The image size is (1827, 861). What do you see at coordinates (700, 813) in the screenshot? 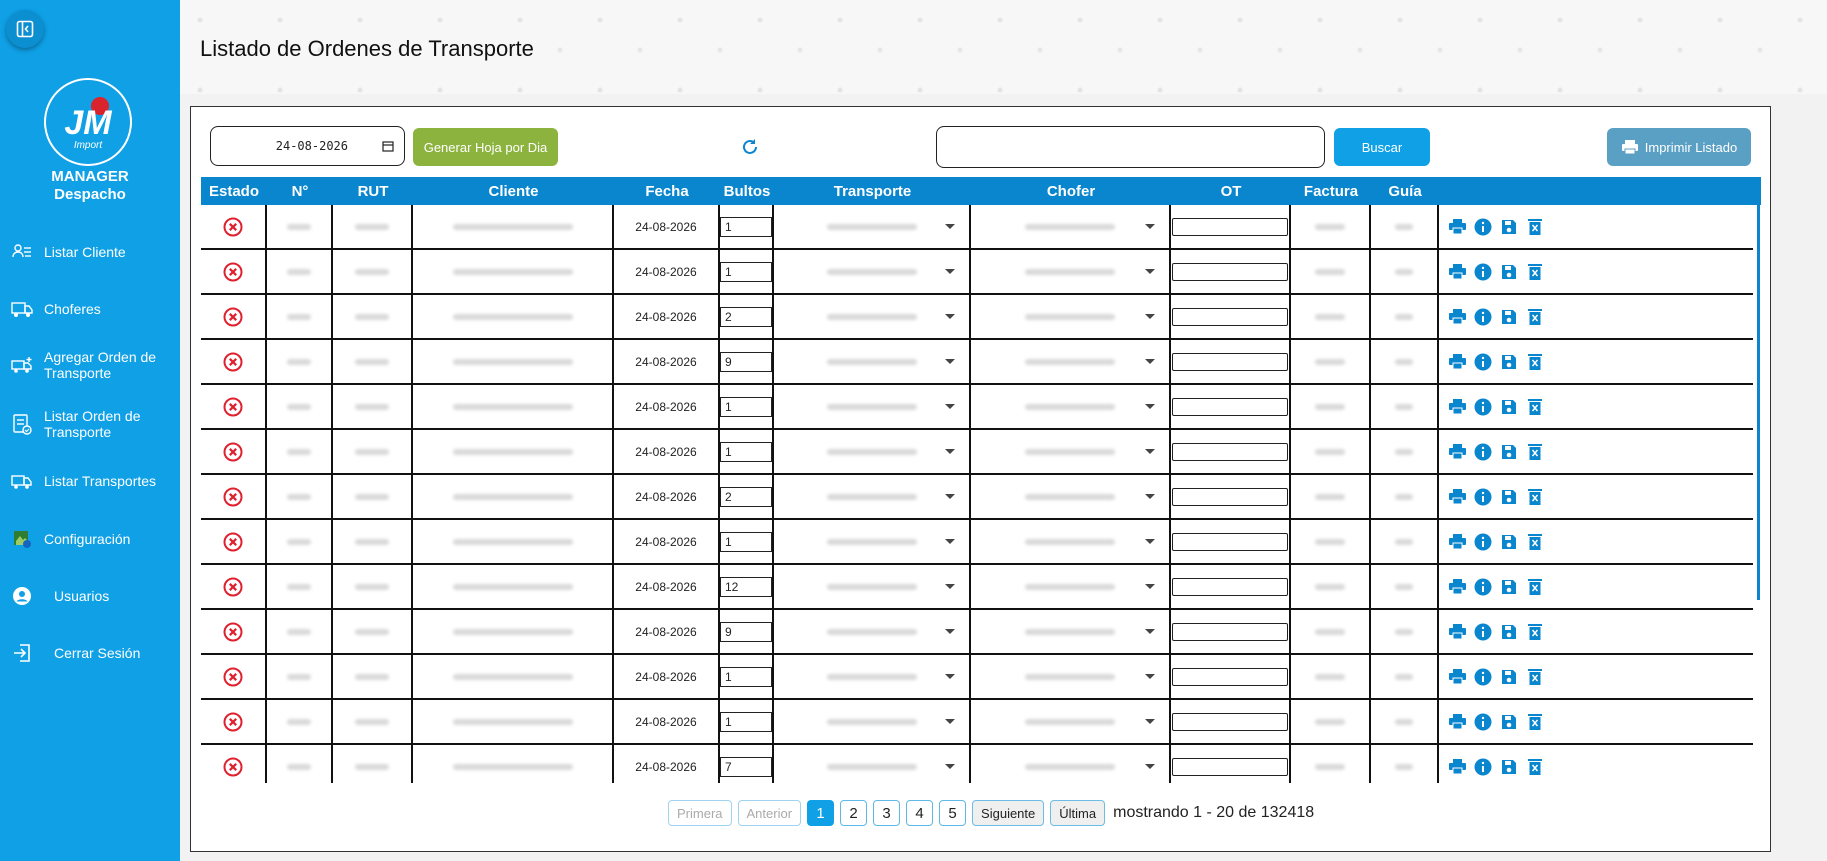
I see `first-page-button: Primera` at bounding box center [700, 813].